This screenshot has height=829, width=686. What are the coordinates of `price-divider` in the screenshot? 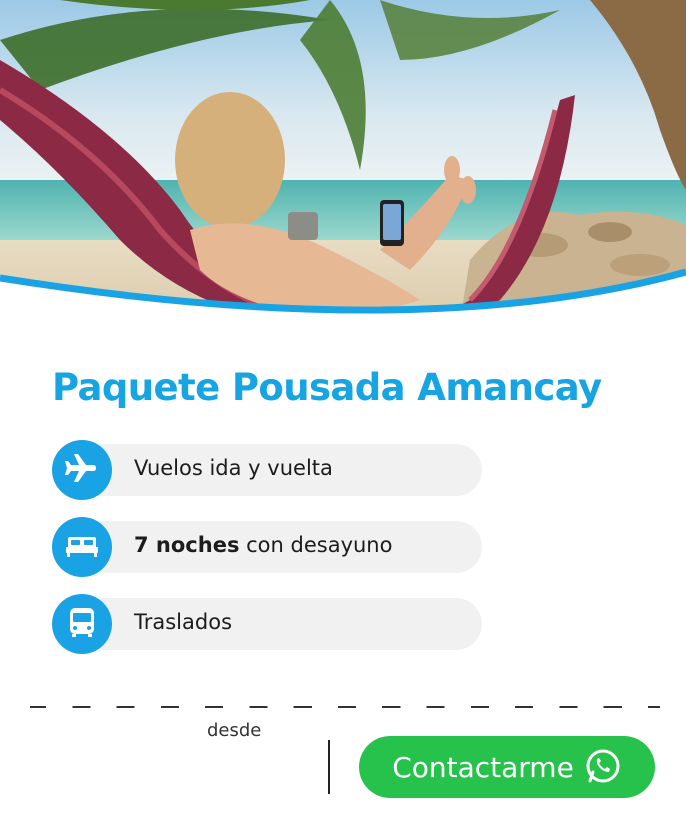 It's located at (329, 767).